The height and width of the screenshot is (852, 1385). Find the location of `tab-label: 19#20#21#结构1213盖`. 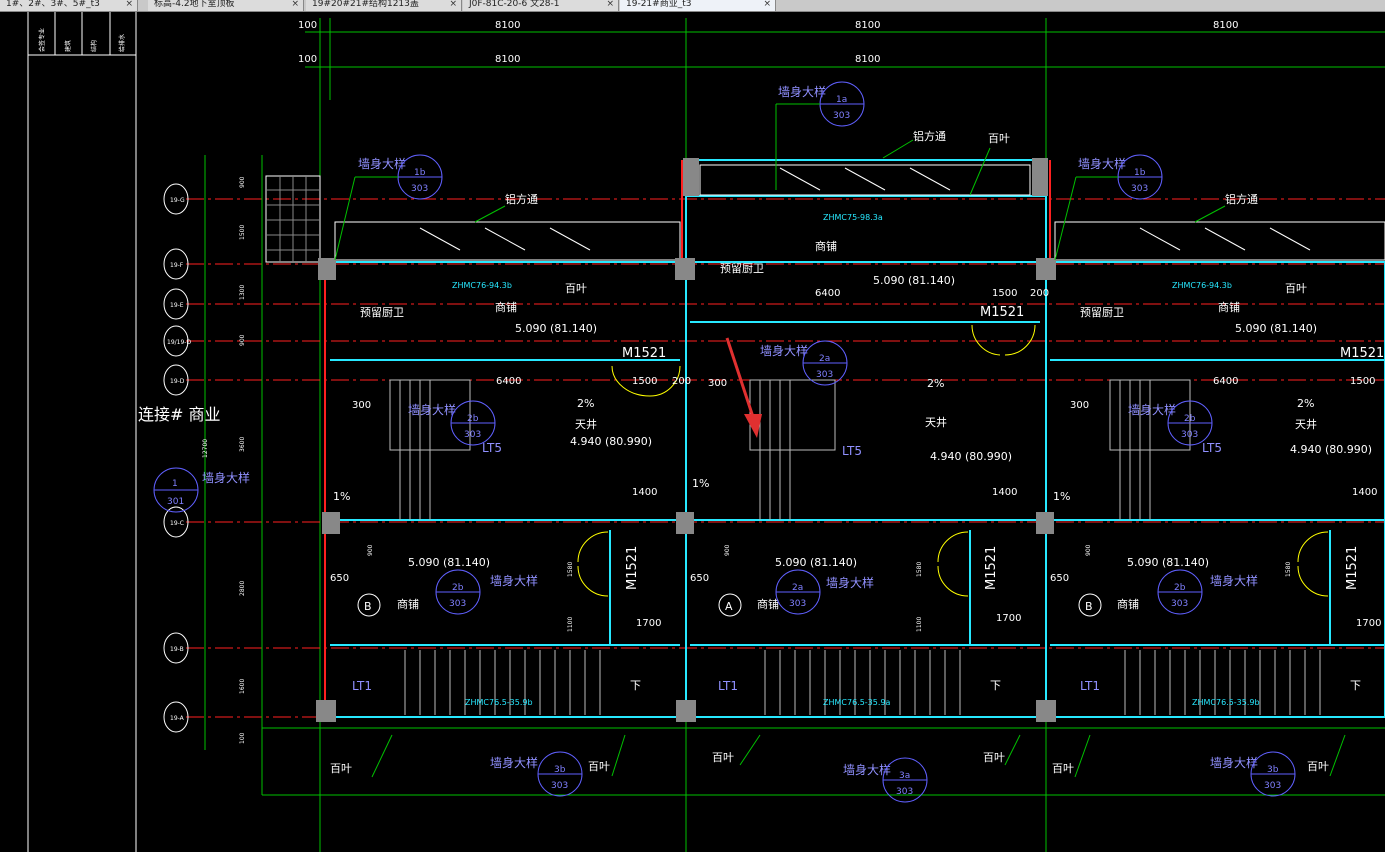

tab-label: 19#20#21#结构1213盖 is located at coordinates (365, 4).